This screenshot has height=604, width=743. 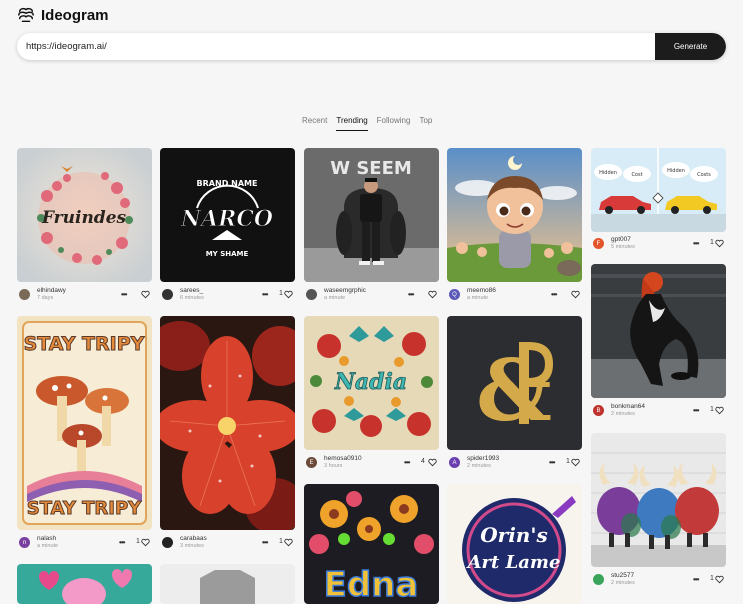 I want to click on image-card: & A spider1993 2 minutes ••• 1, so click(x=514, y=396).